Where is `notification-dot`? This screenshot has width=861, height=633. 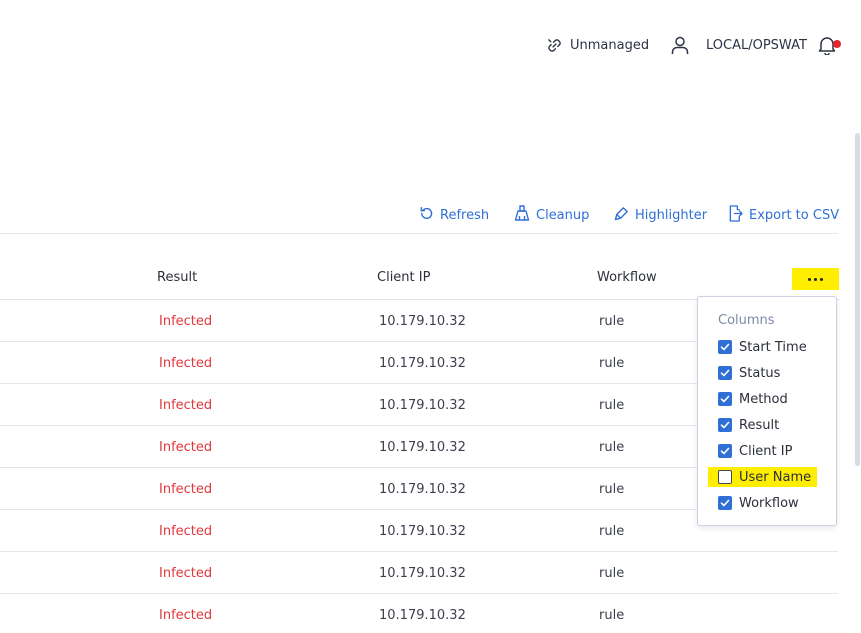
notification-dot is located at coordinates (837, 44).